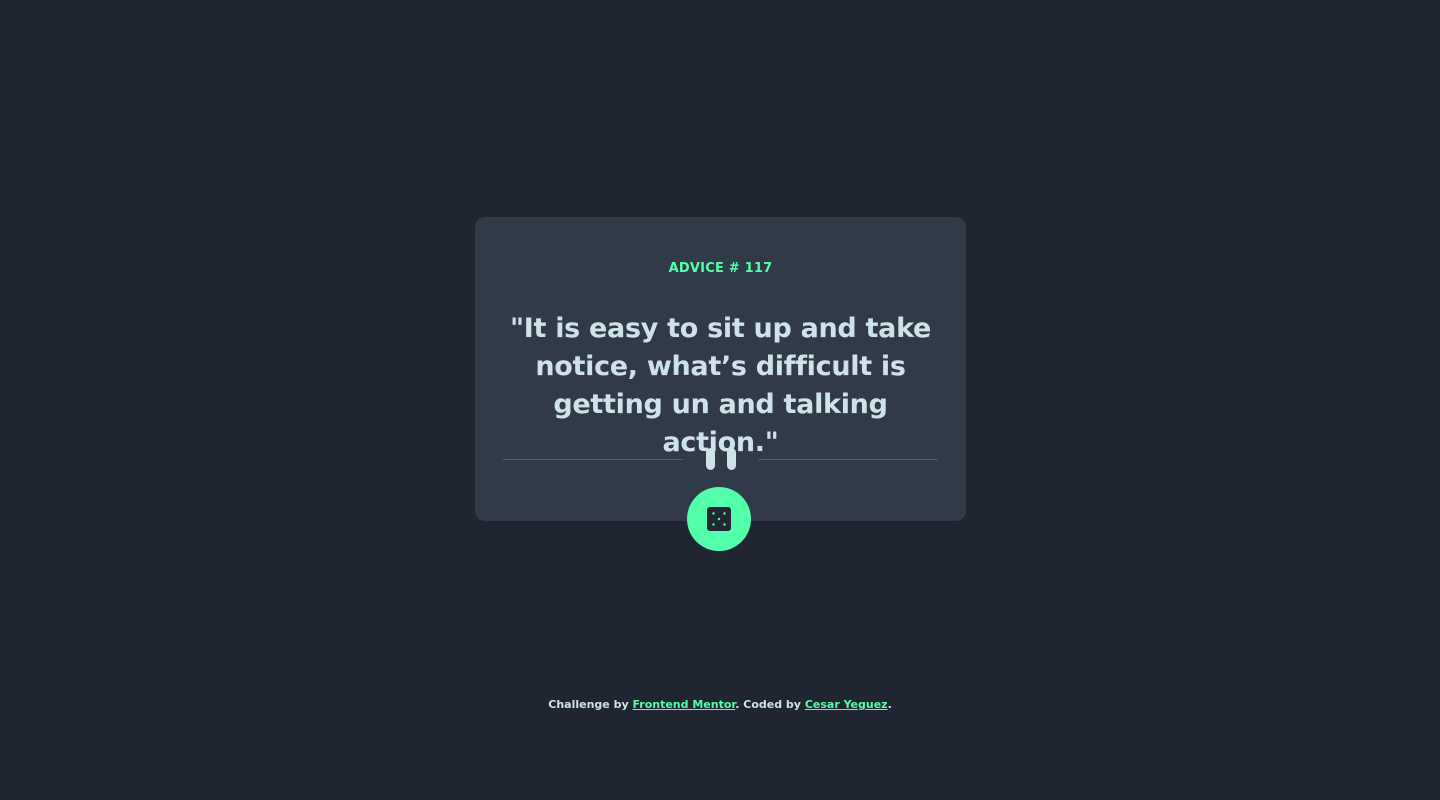  Describe the element at coordinates (731, 459) in the screenshot. I see `pause-bar-right` at that location.